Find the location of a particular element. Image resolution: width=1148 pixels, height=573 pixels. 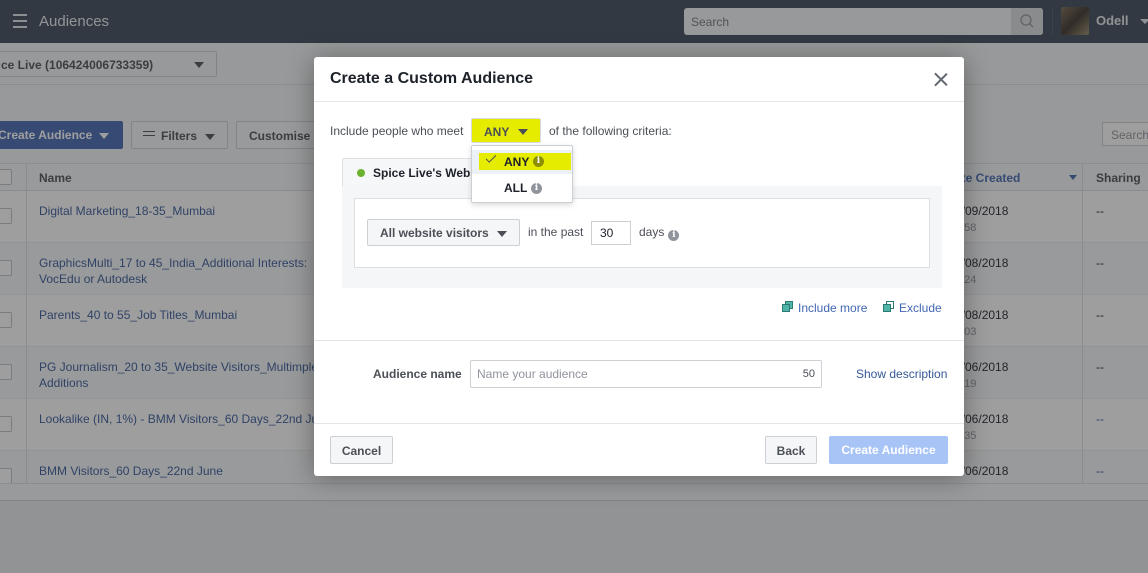

days-label-group: days i is located at coordinates (659, 233).